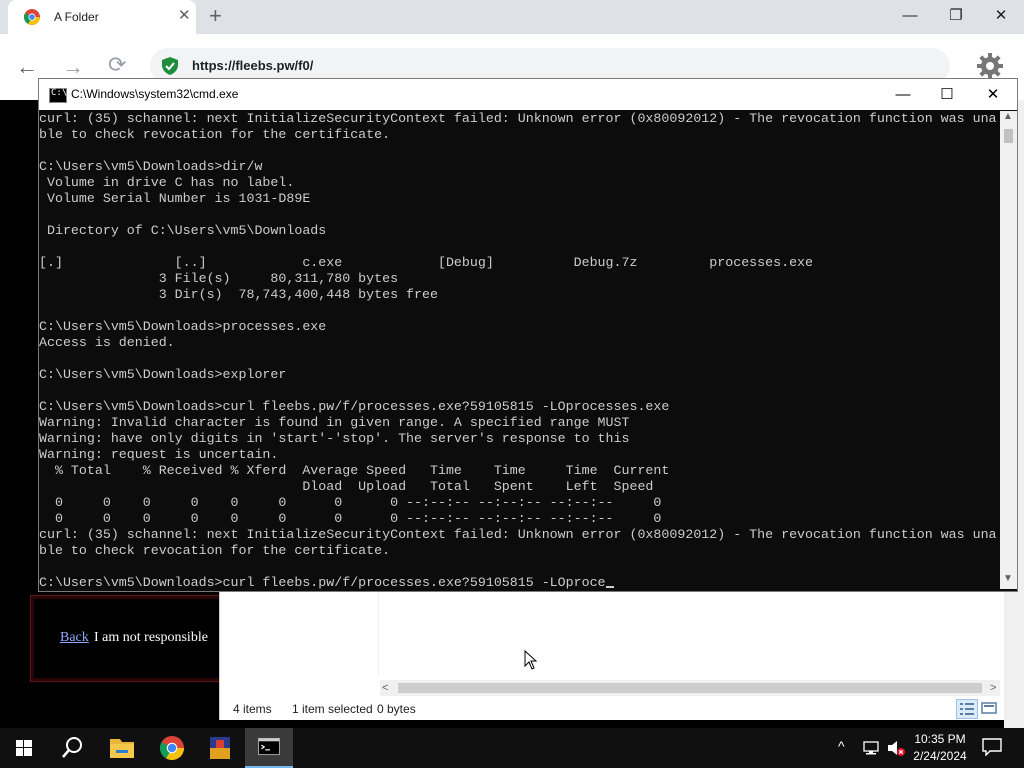 The height and width of the screenshot is (768, 1024). Describe the element at coordinates (1008, 116) in the screenshot. I see `scroll-up-icon: ▲` at that location.